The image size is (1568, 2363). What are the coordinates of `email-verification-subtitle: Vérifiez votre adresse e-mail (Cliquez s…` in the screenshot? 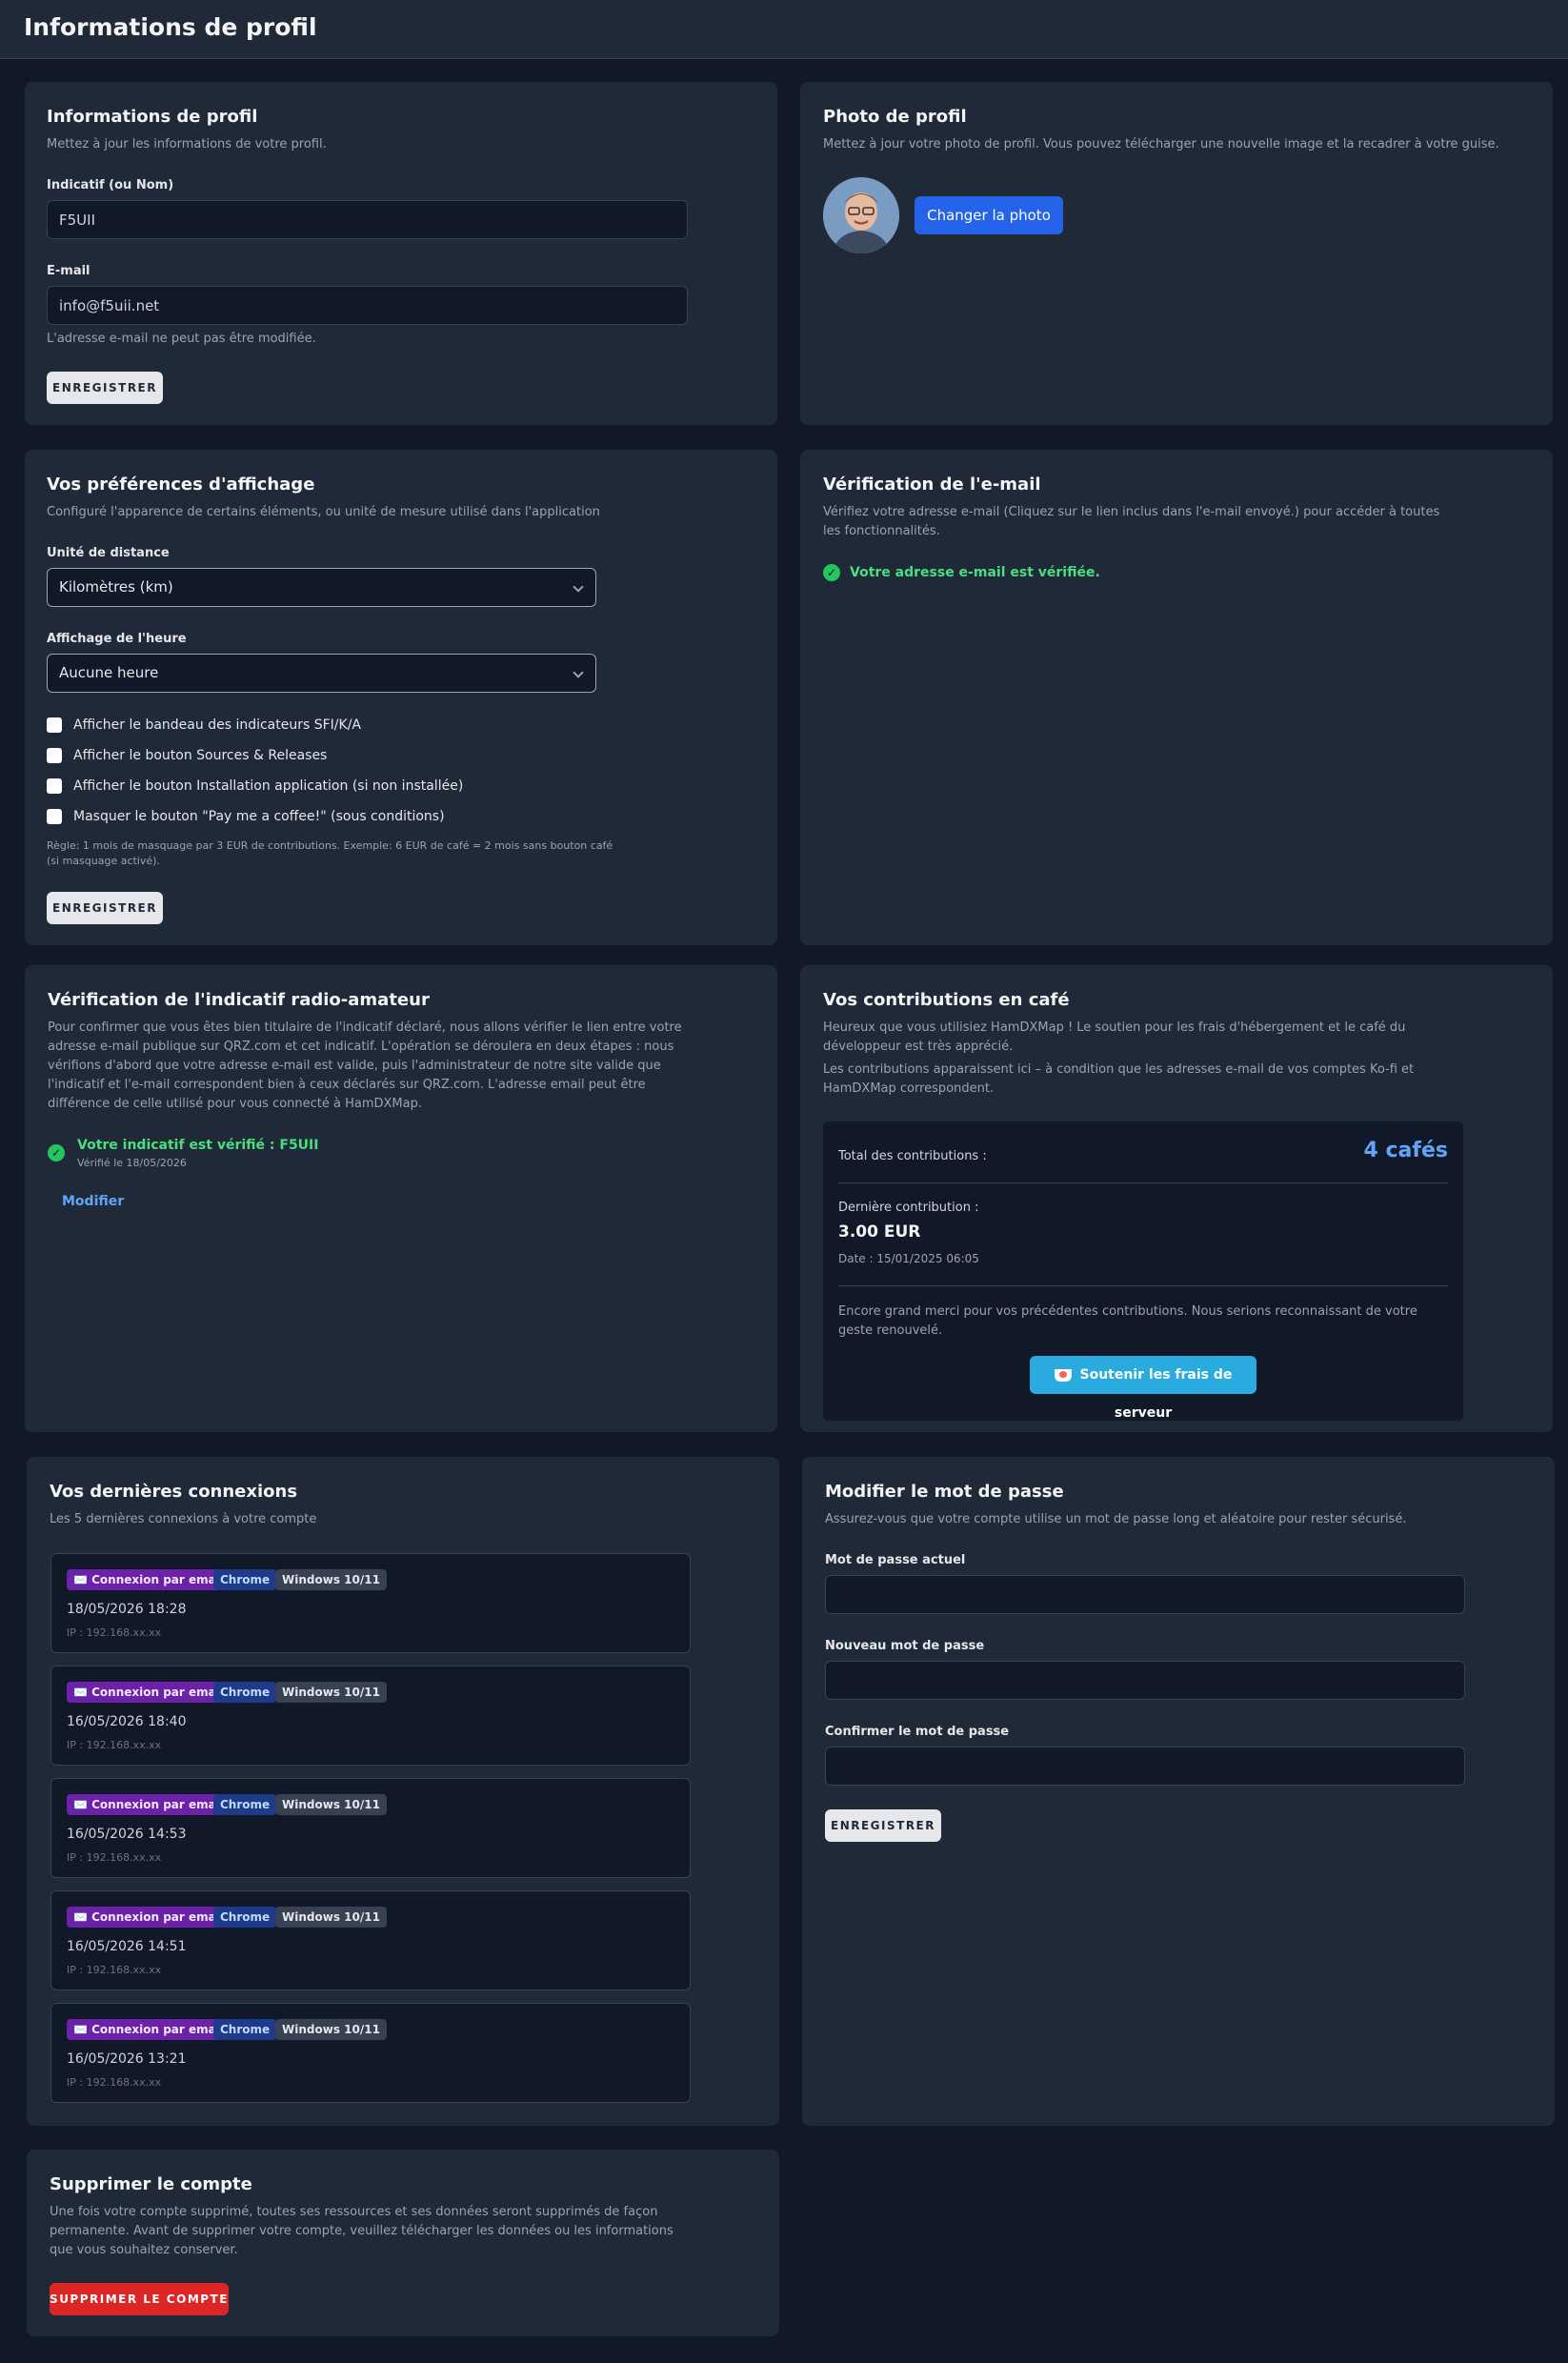 It's located at (1131, 521).